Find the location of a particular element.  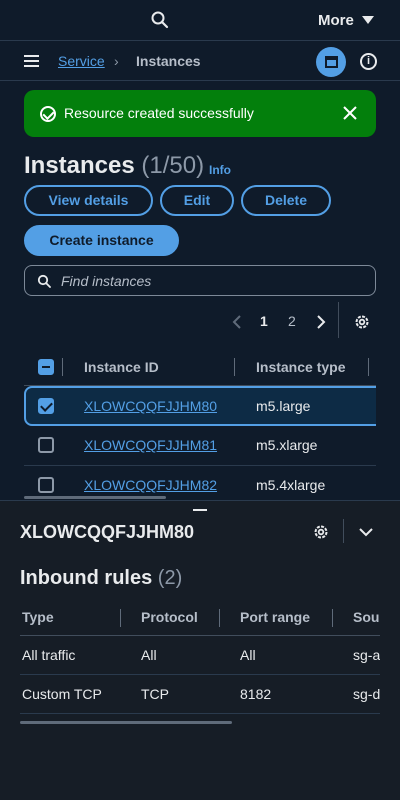

table-row: Custom TCP TCP 8182 sg-d is located at coordinates (200, 694).